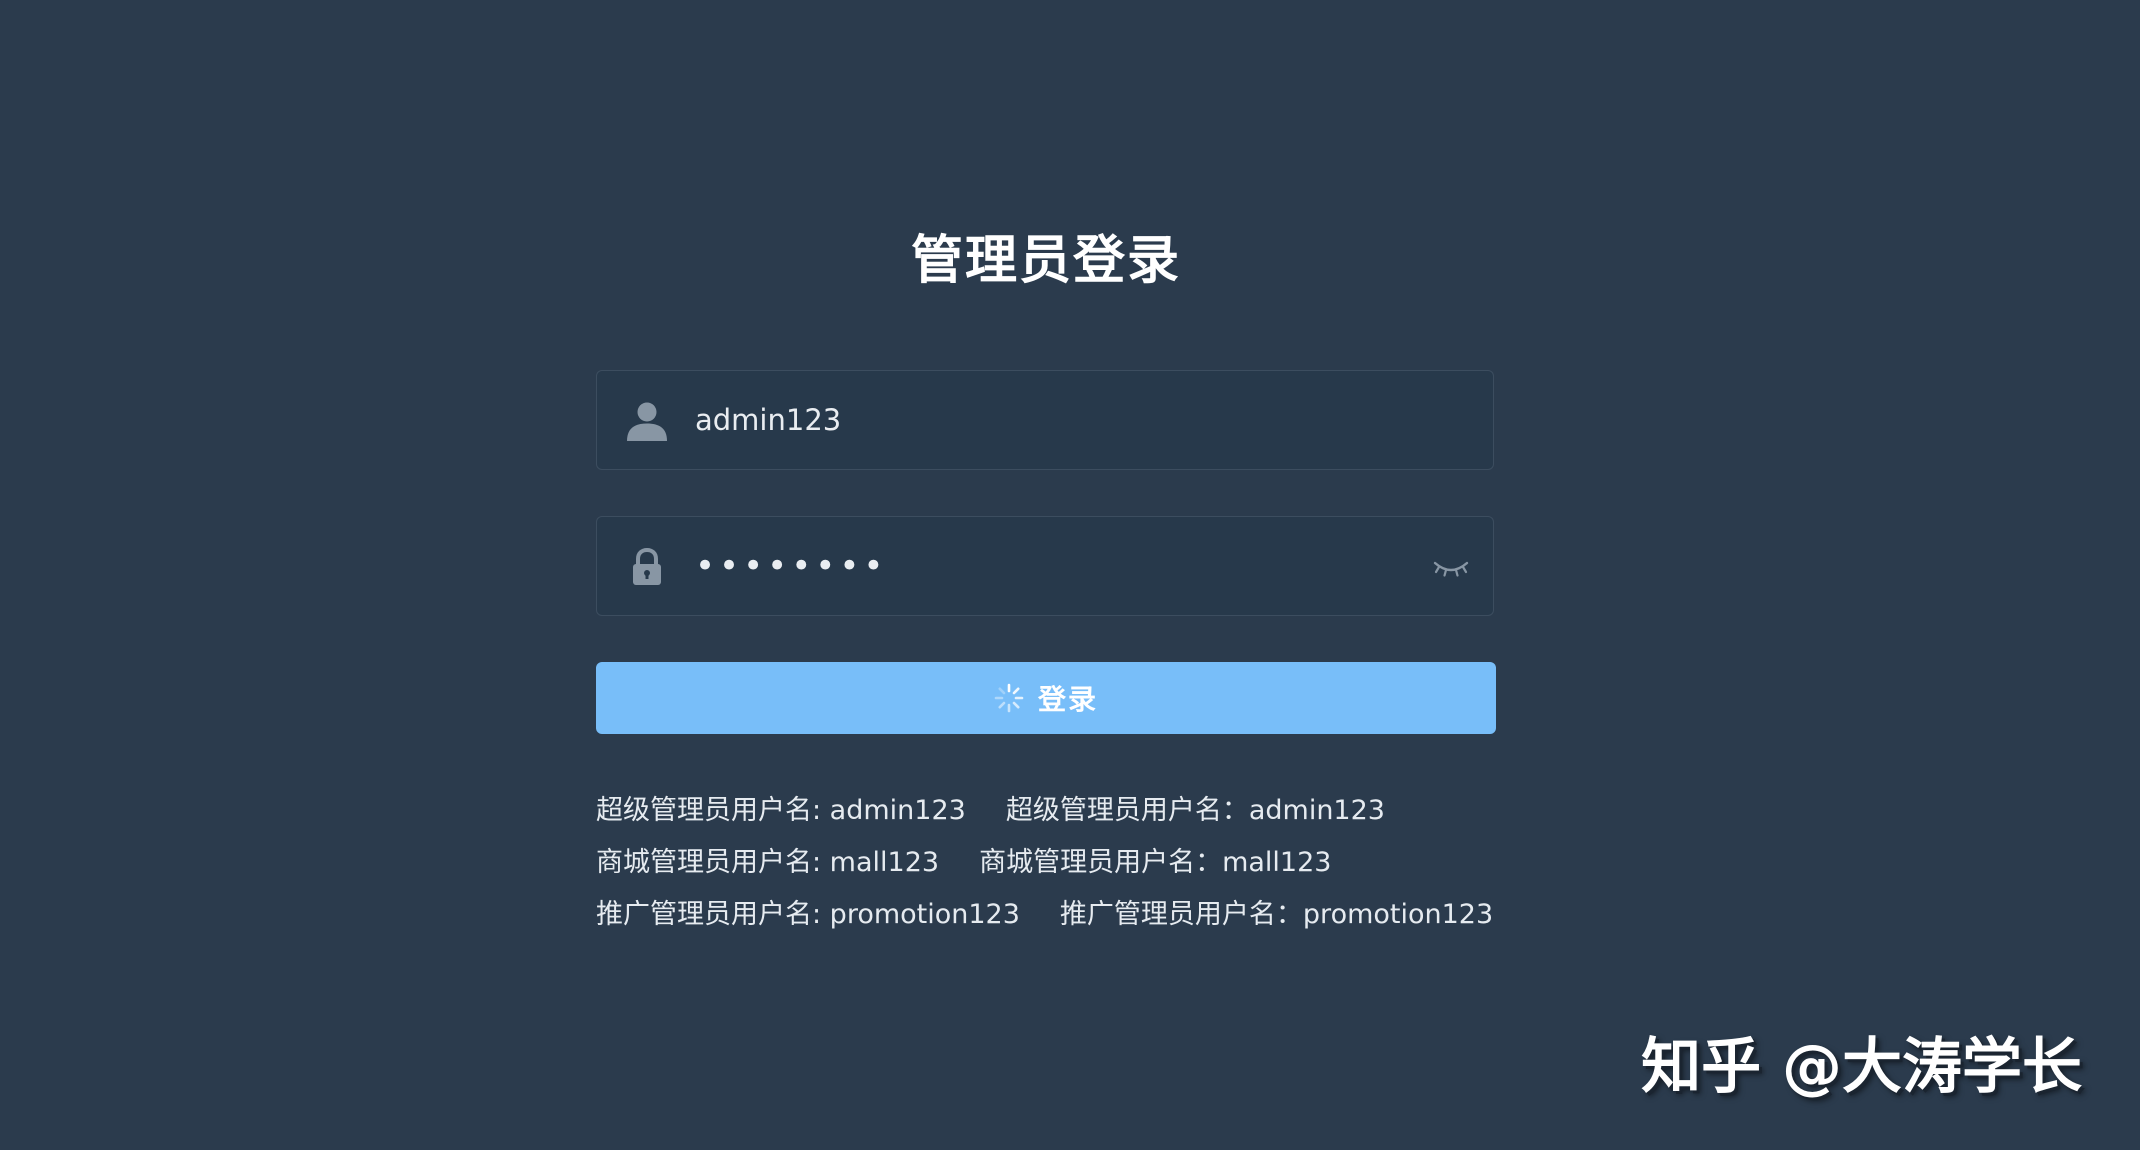 The image size is (2140, 1150). What do you see at coordinates (1067, 699) in the screenshot?
I see `login-button-label: 登录` at bounding box center [1067, 699].